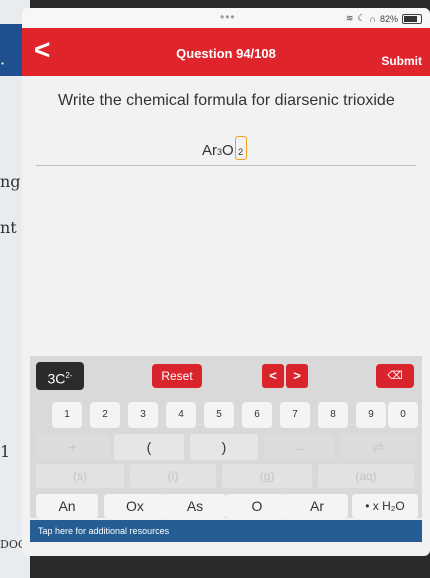  I want to click on background-mark: nt, so click(8, 227).